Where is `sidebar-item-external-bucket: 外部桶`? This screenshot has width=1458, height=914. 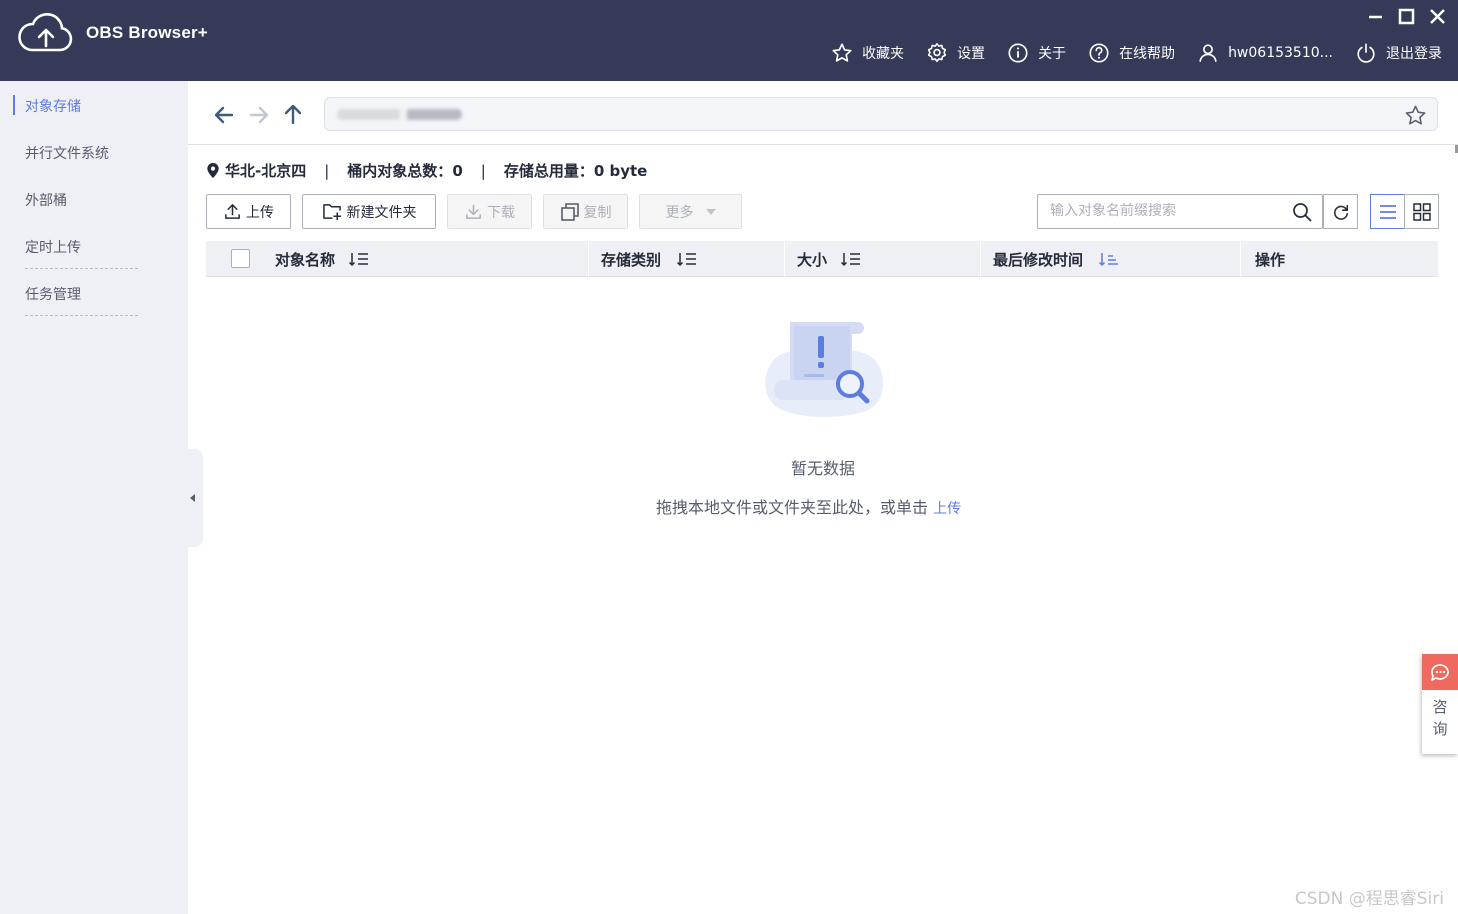 sidebar-item-external-bucket: 外部桶 is located at coordinates (46, 200).